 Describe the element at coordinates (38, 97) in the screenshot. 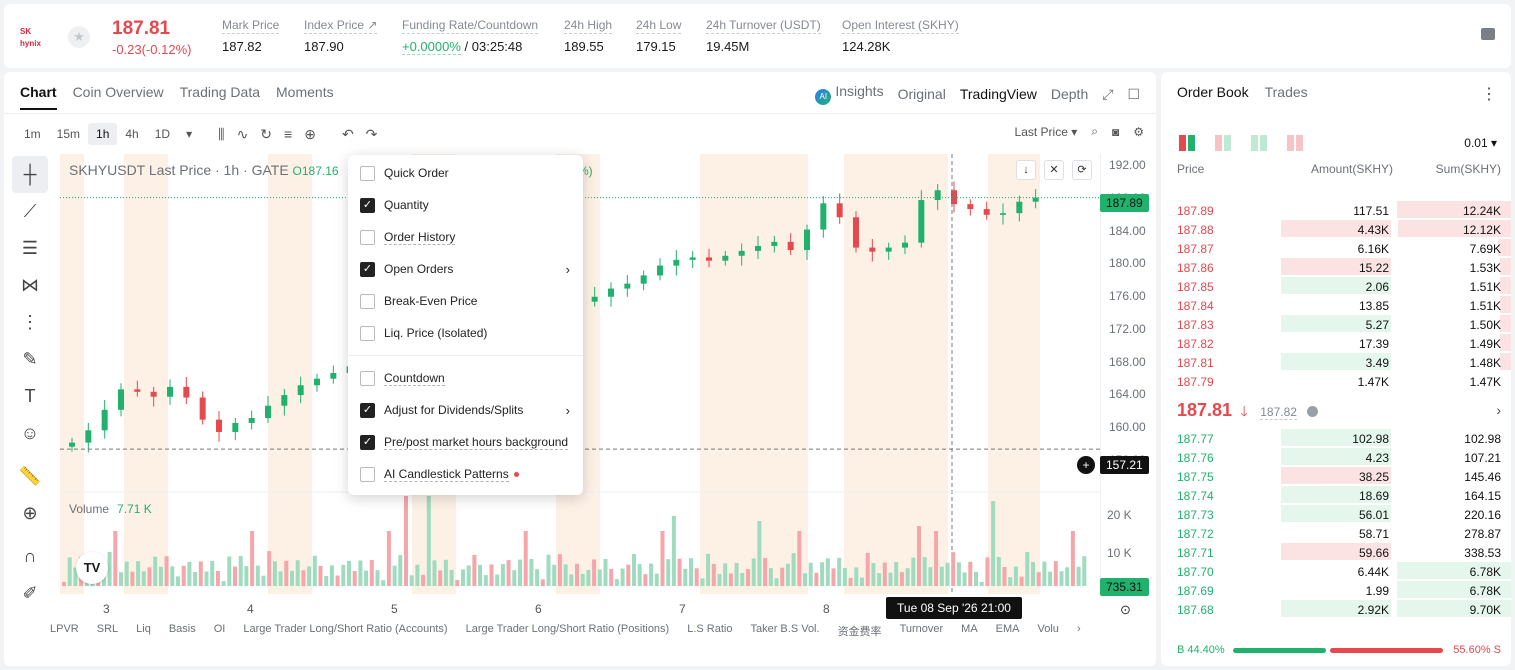

I see `tab-chart: Chart` at that location.